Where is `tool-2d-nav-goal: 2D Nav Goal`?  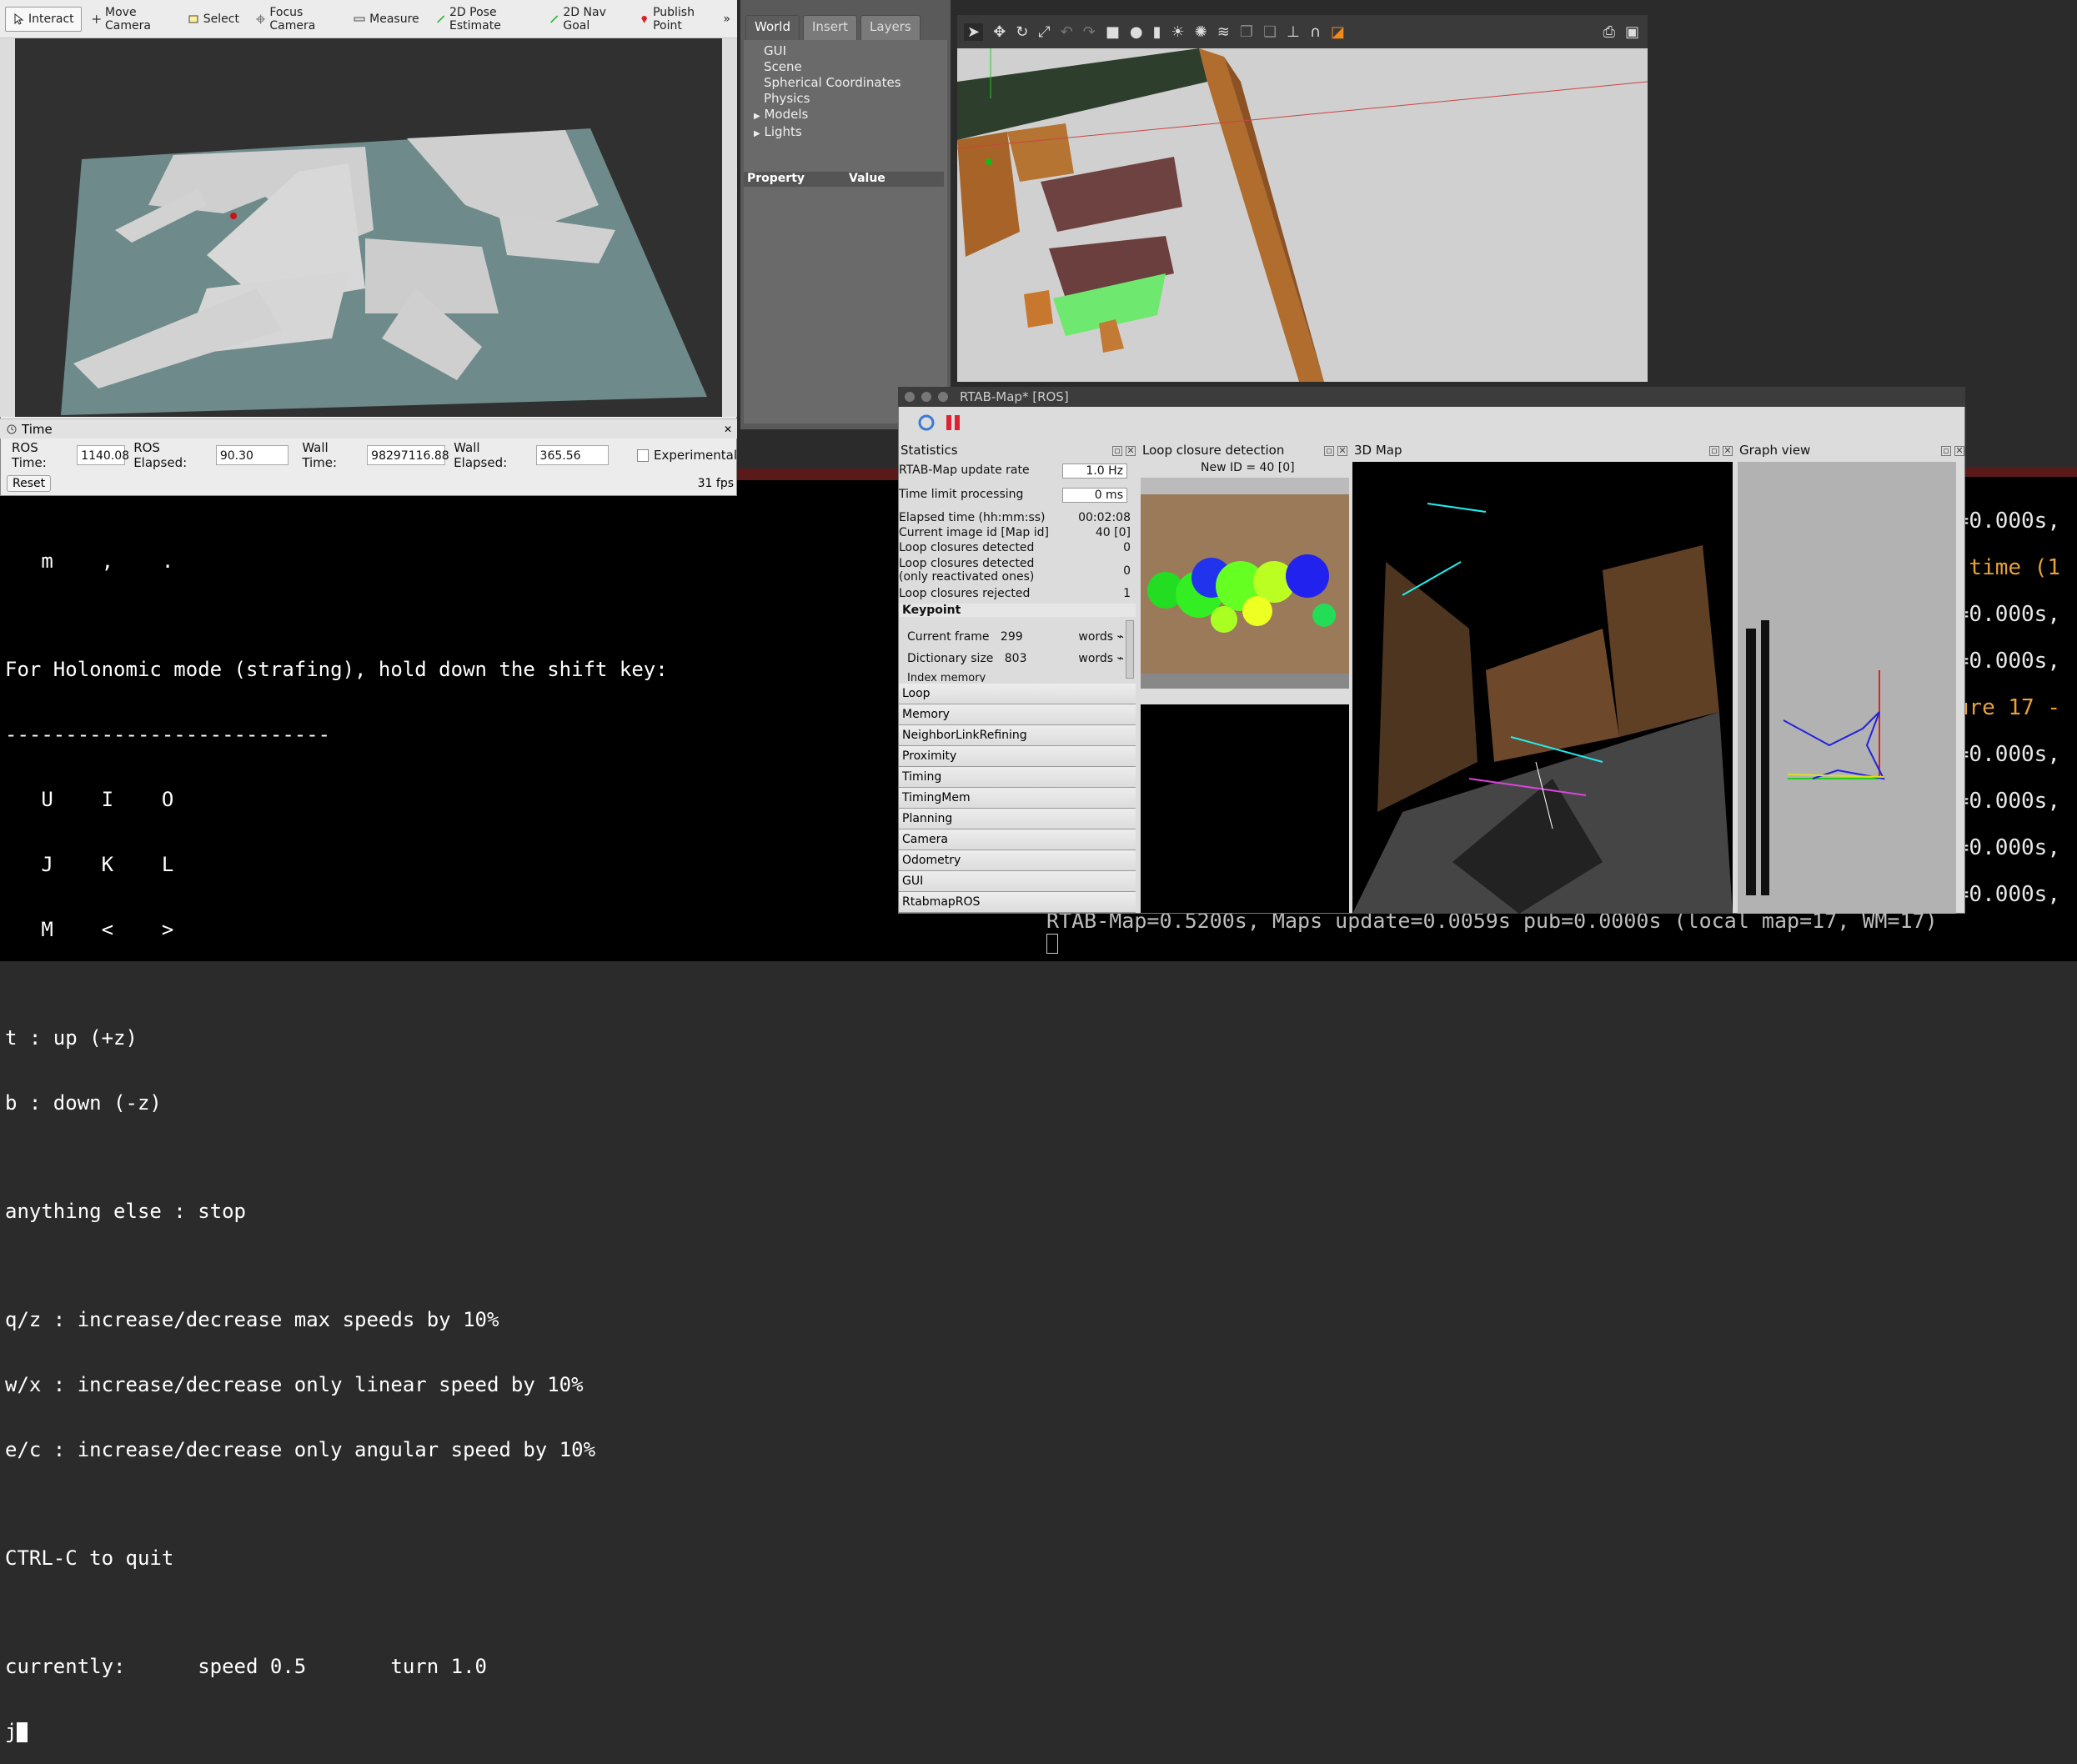 tool-2d-nav-goal: 2D Nav Goal is located at coordinates (586, 19).